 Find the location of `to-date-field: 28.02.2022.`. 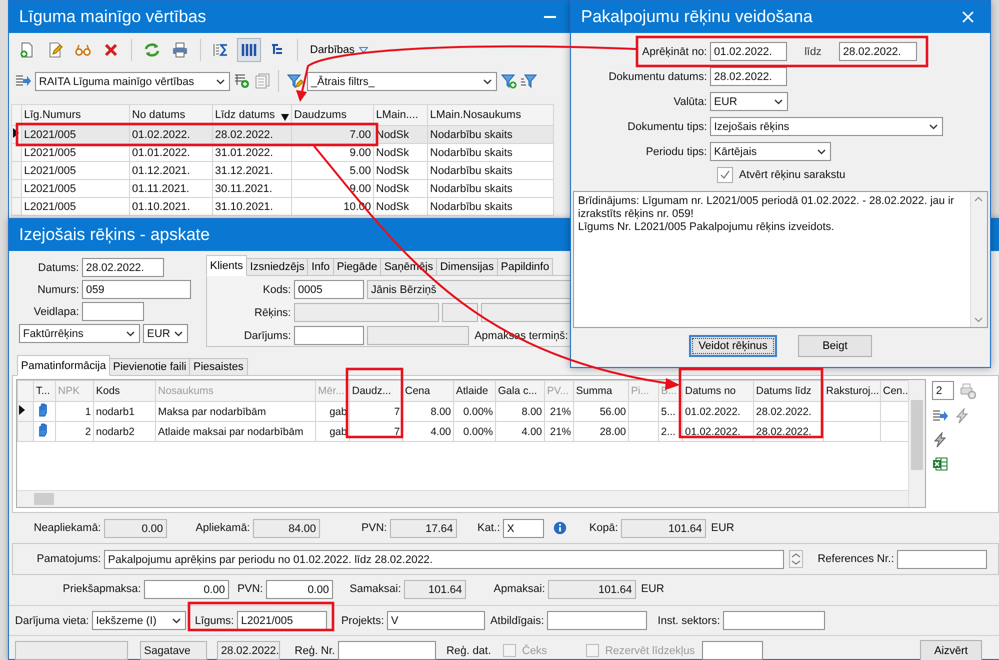

to-date-field: 28.02.2022. is located at coordinates (878, 51).